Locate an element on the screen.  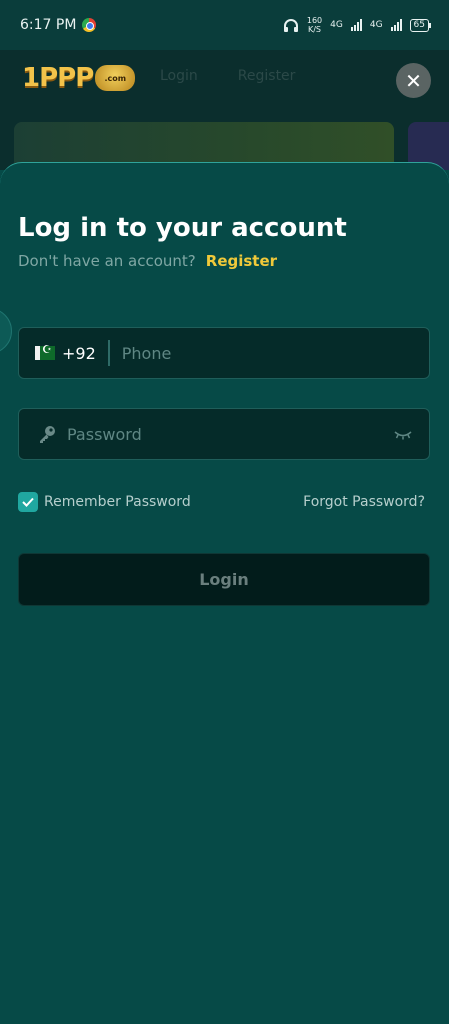
pakistan-flag-icon is located at coordinates (45, 351).